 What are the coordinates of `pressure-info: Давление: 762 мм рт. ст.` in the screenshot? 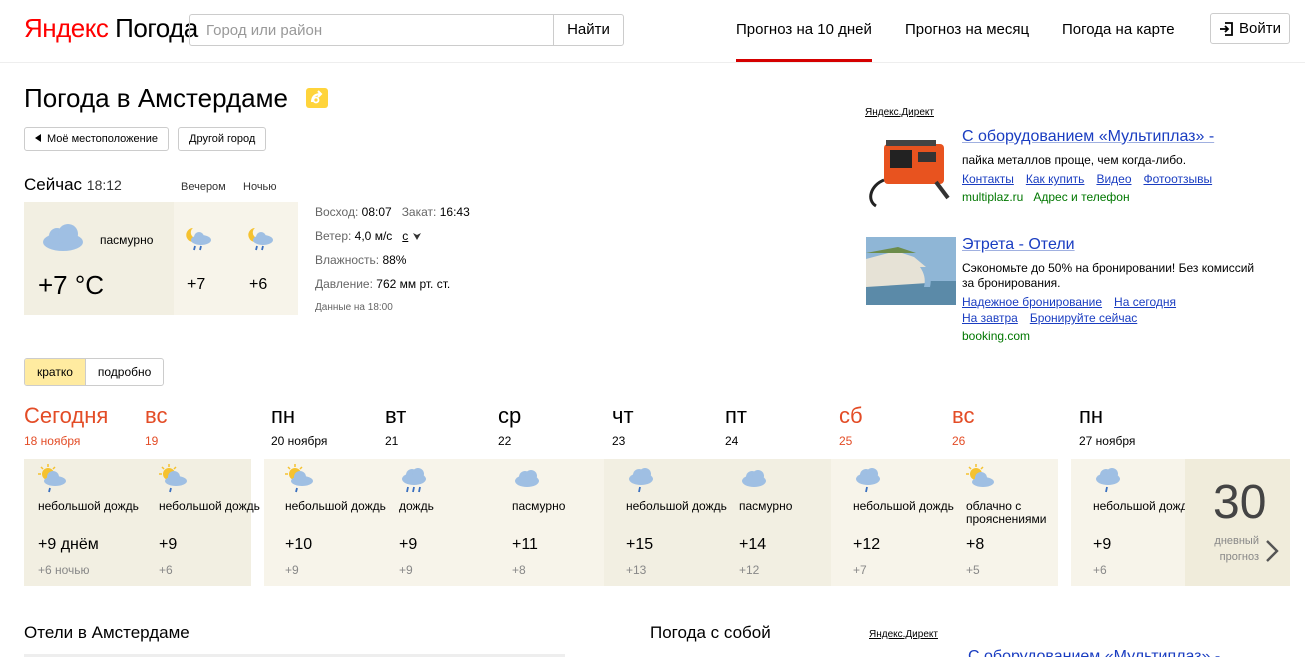 It's located at (382, 284).